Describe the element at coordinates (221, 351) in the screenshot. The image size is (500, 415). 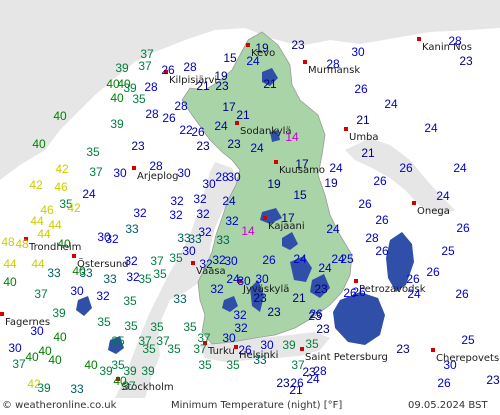
I see `city-label: Turku` at that location.